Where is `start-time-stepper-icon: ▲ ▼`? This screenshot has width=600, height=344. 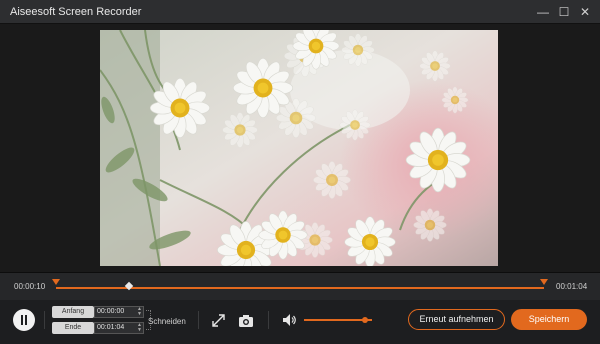
start-time-stepper-icon: ▲ ▼ is located at coordinates (139, 312).